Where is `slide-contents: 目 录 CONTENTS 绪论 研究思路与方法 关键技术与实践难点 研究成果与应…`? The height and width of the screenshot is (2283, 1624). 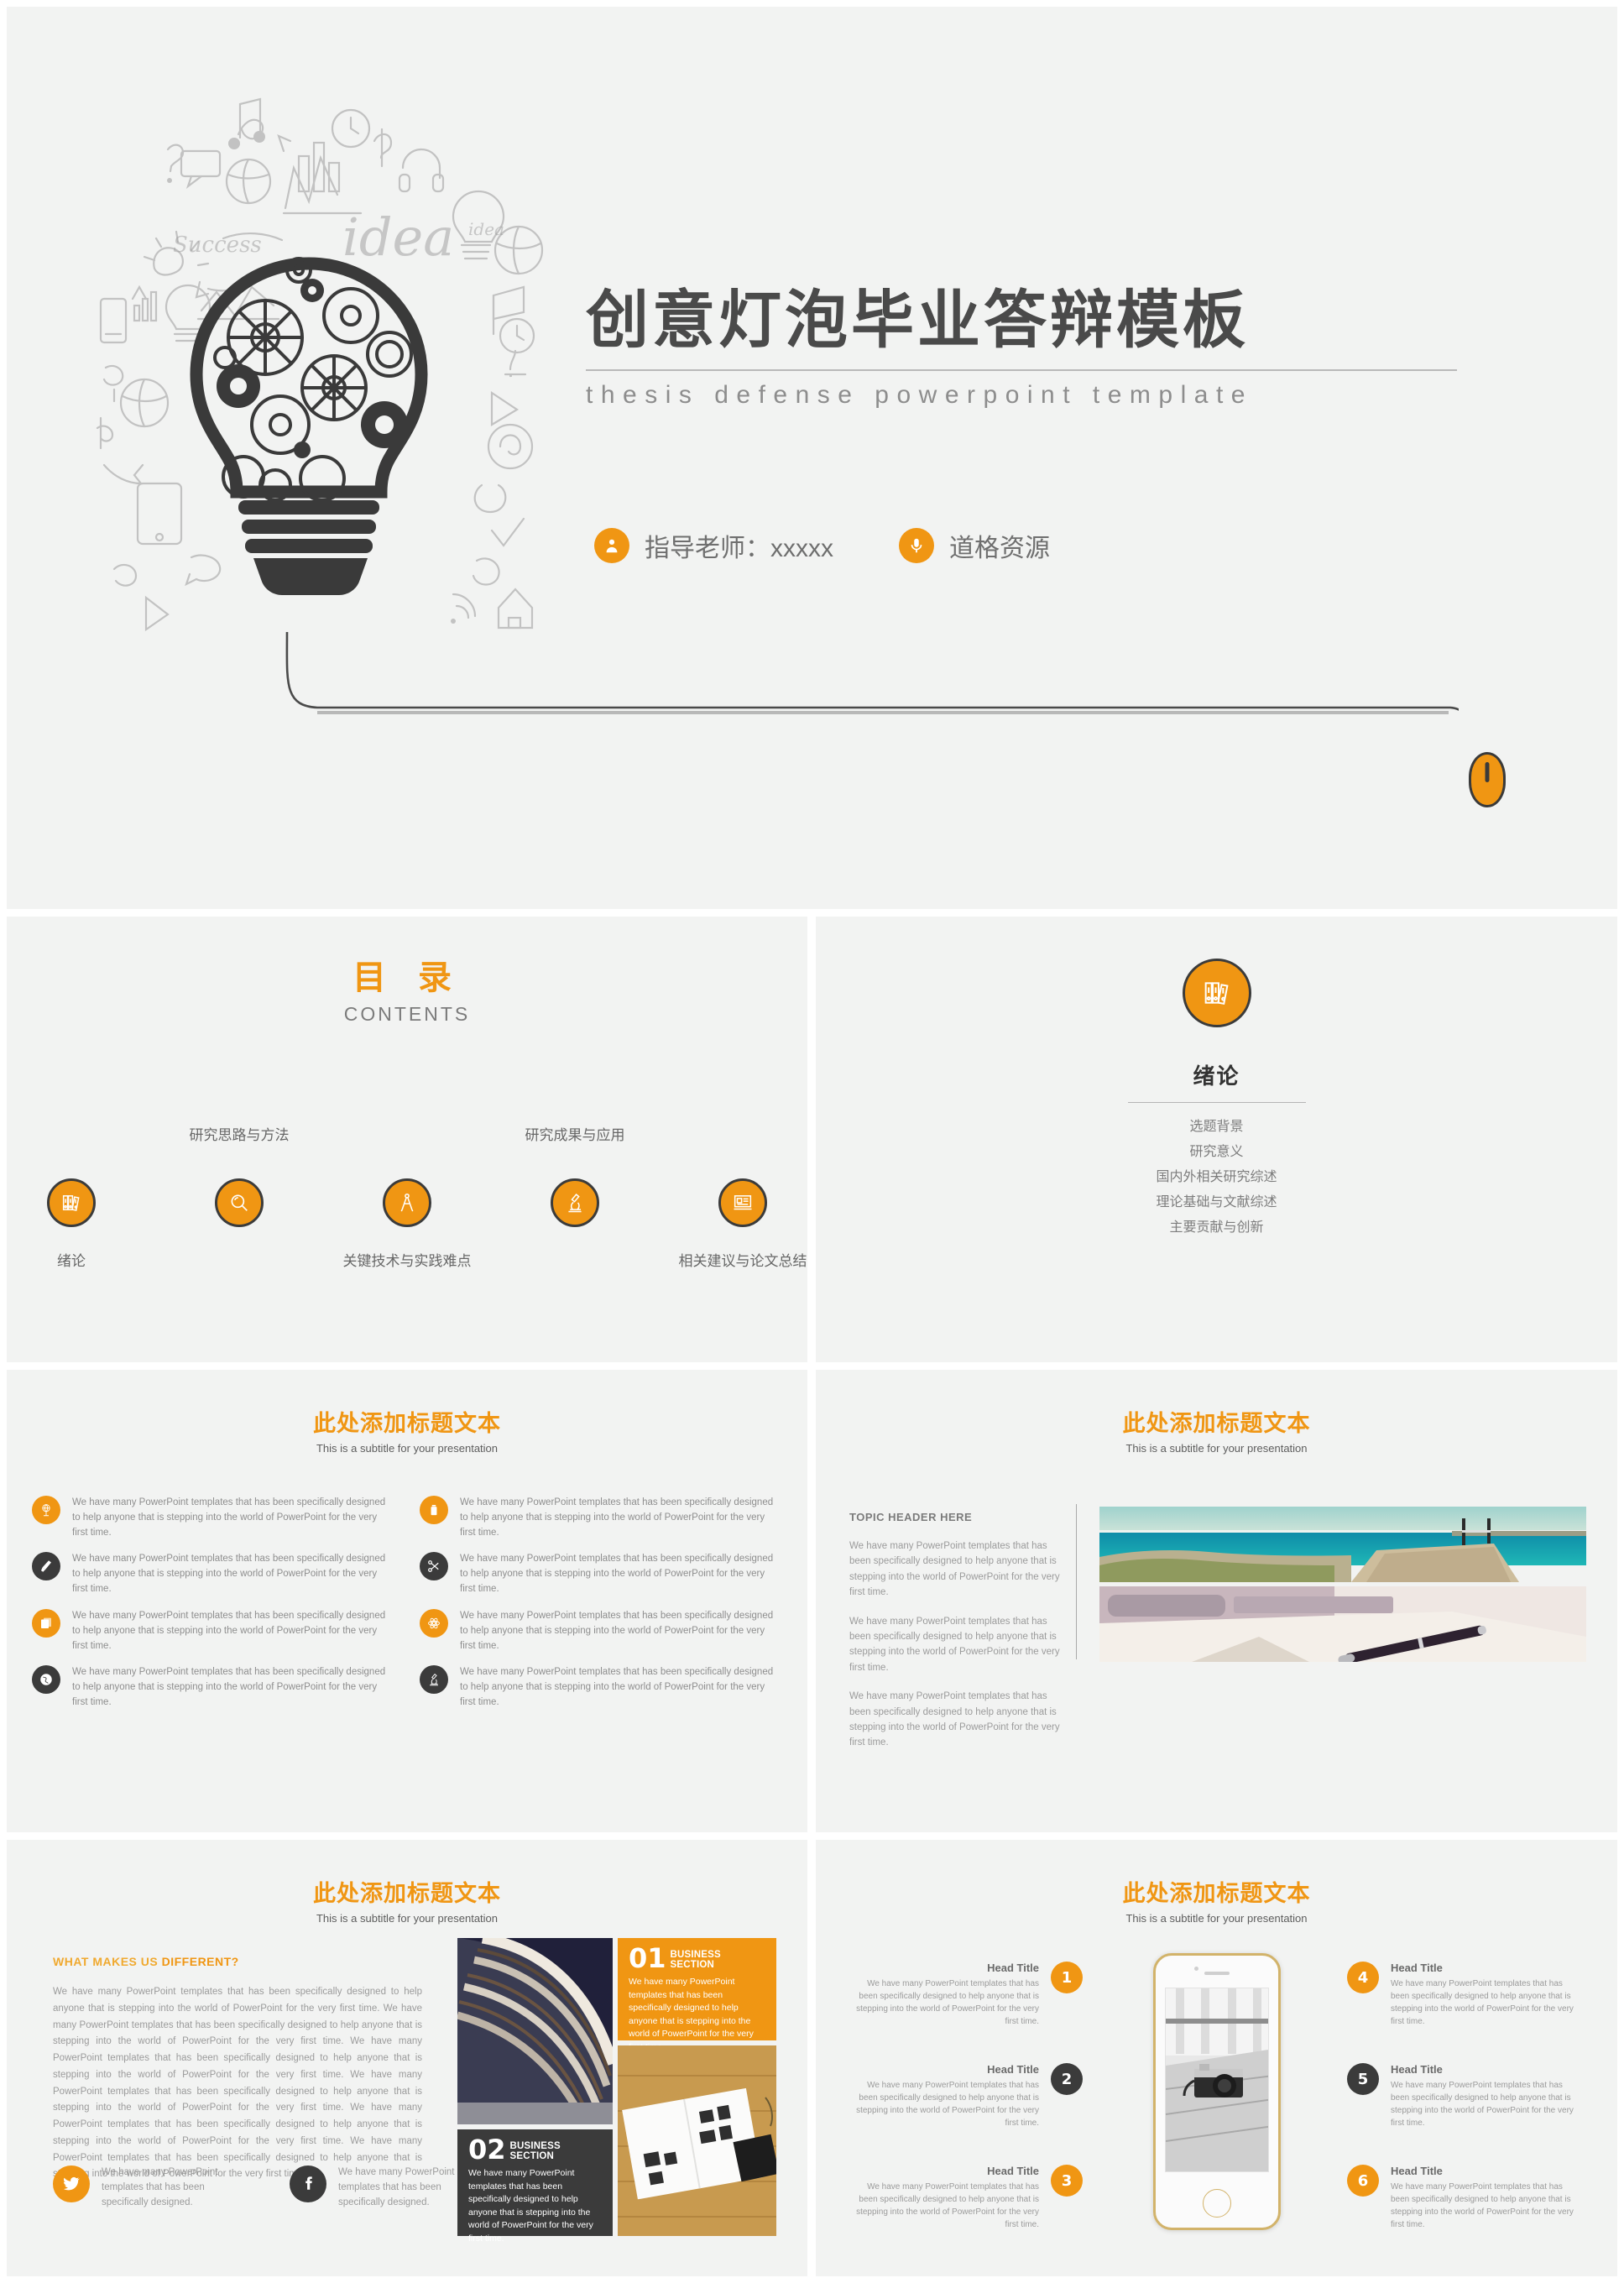 slide-contents: 目 录 CONTENTS 绪论 研究思路与方法 关键技术与实践难点 研究成果与应… is located at coordinates (407, 1140).